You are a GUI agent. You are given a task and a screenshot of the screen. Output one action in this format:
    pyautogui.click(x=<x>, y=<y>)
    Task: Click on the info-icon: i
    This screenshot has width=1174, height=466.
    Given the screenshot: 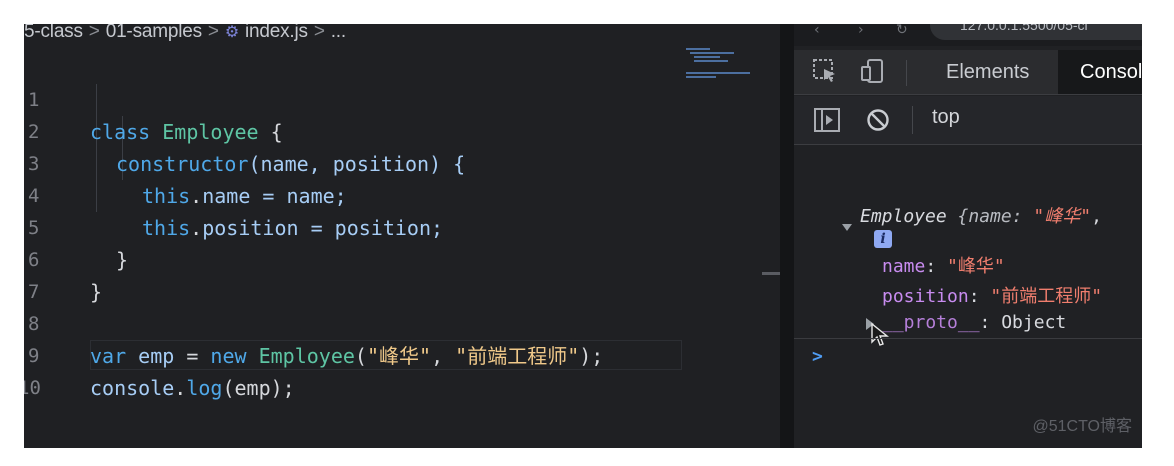 What is the action you would take?
    pyautogui.click(x=883, y=239)
    